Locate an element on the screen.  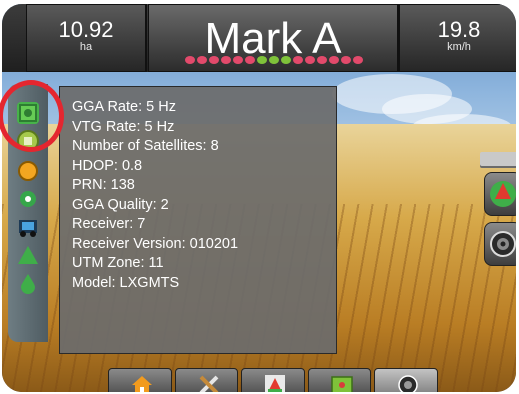
guidance-tab is located at coordinates (273, 380).